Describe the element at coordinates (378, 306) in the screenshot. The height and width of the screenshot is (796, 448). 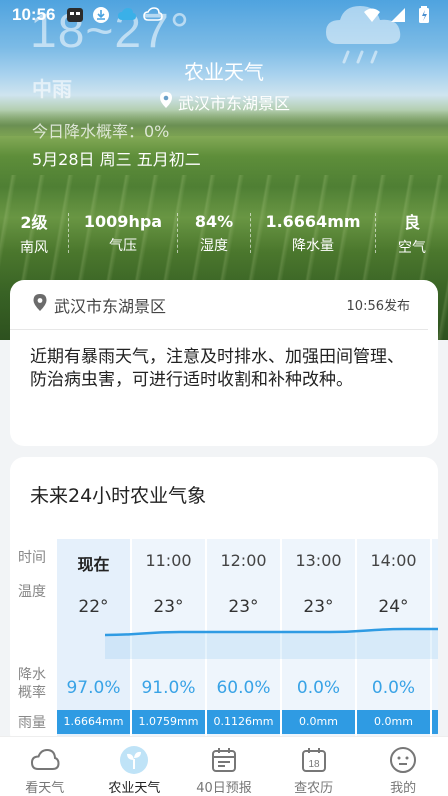
I see `publish-time: 10:56发布` at that location.